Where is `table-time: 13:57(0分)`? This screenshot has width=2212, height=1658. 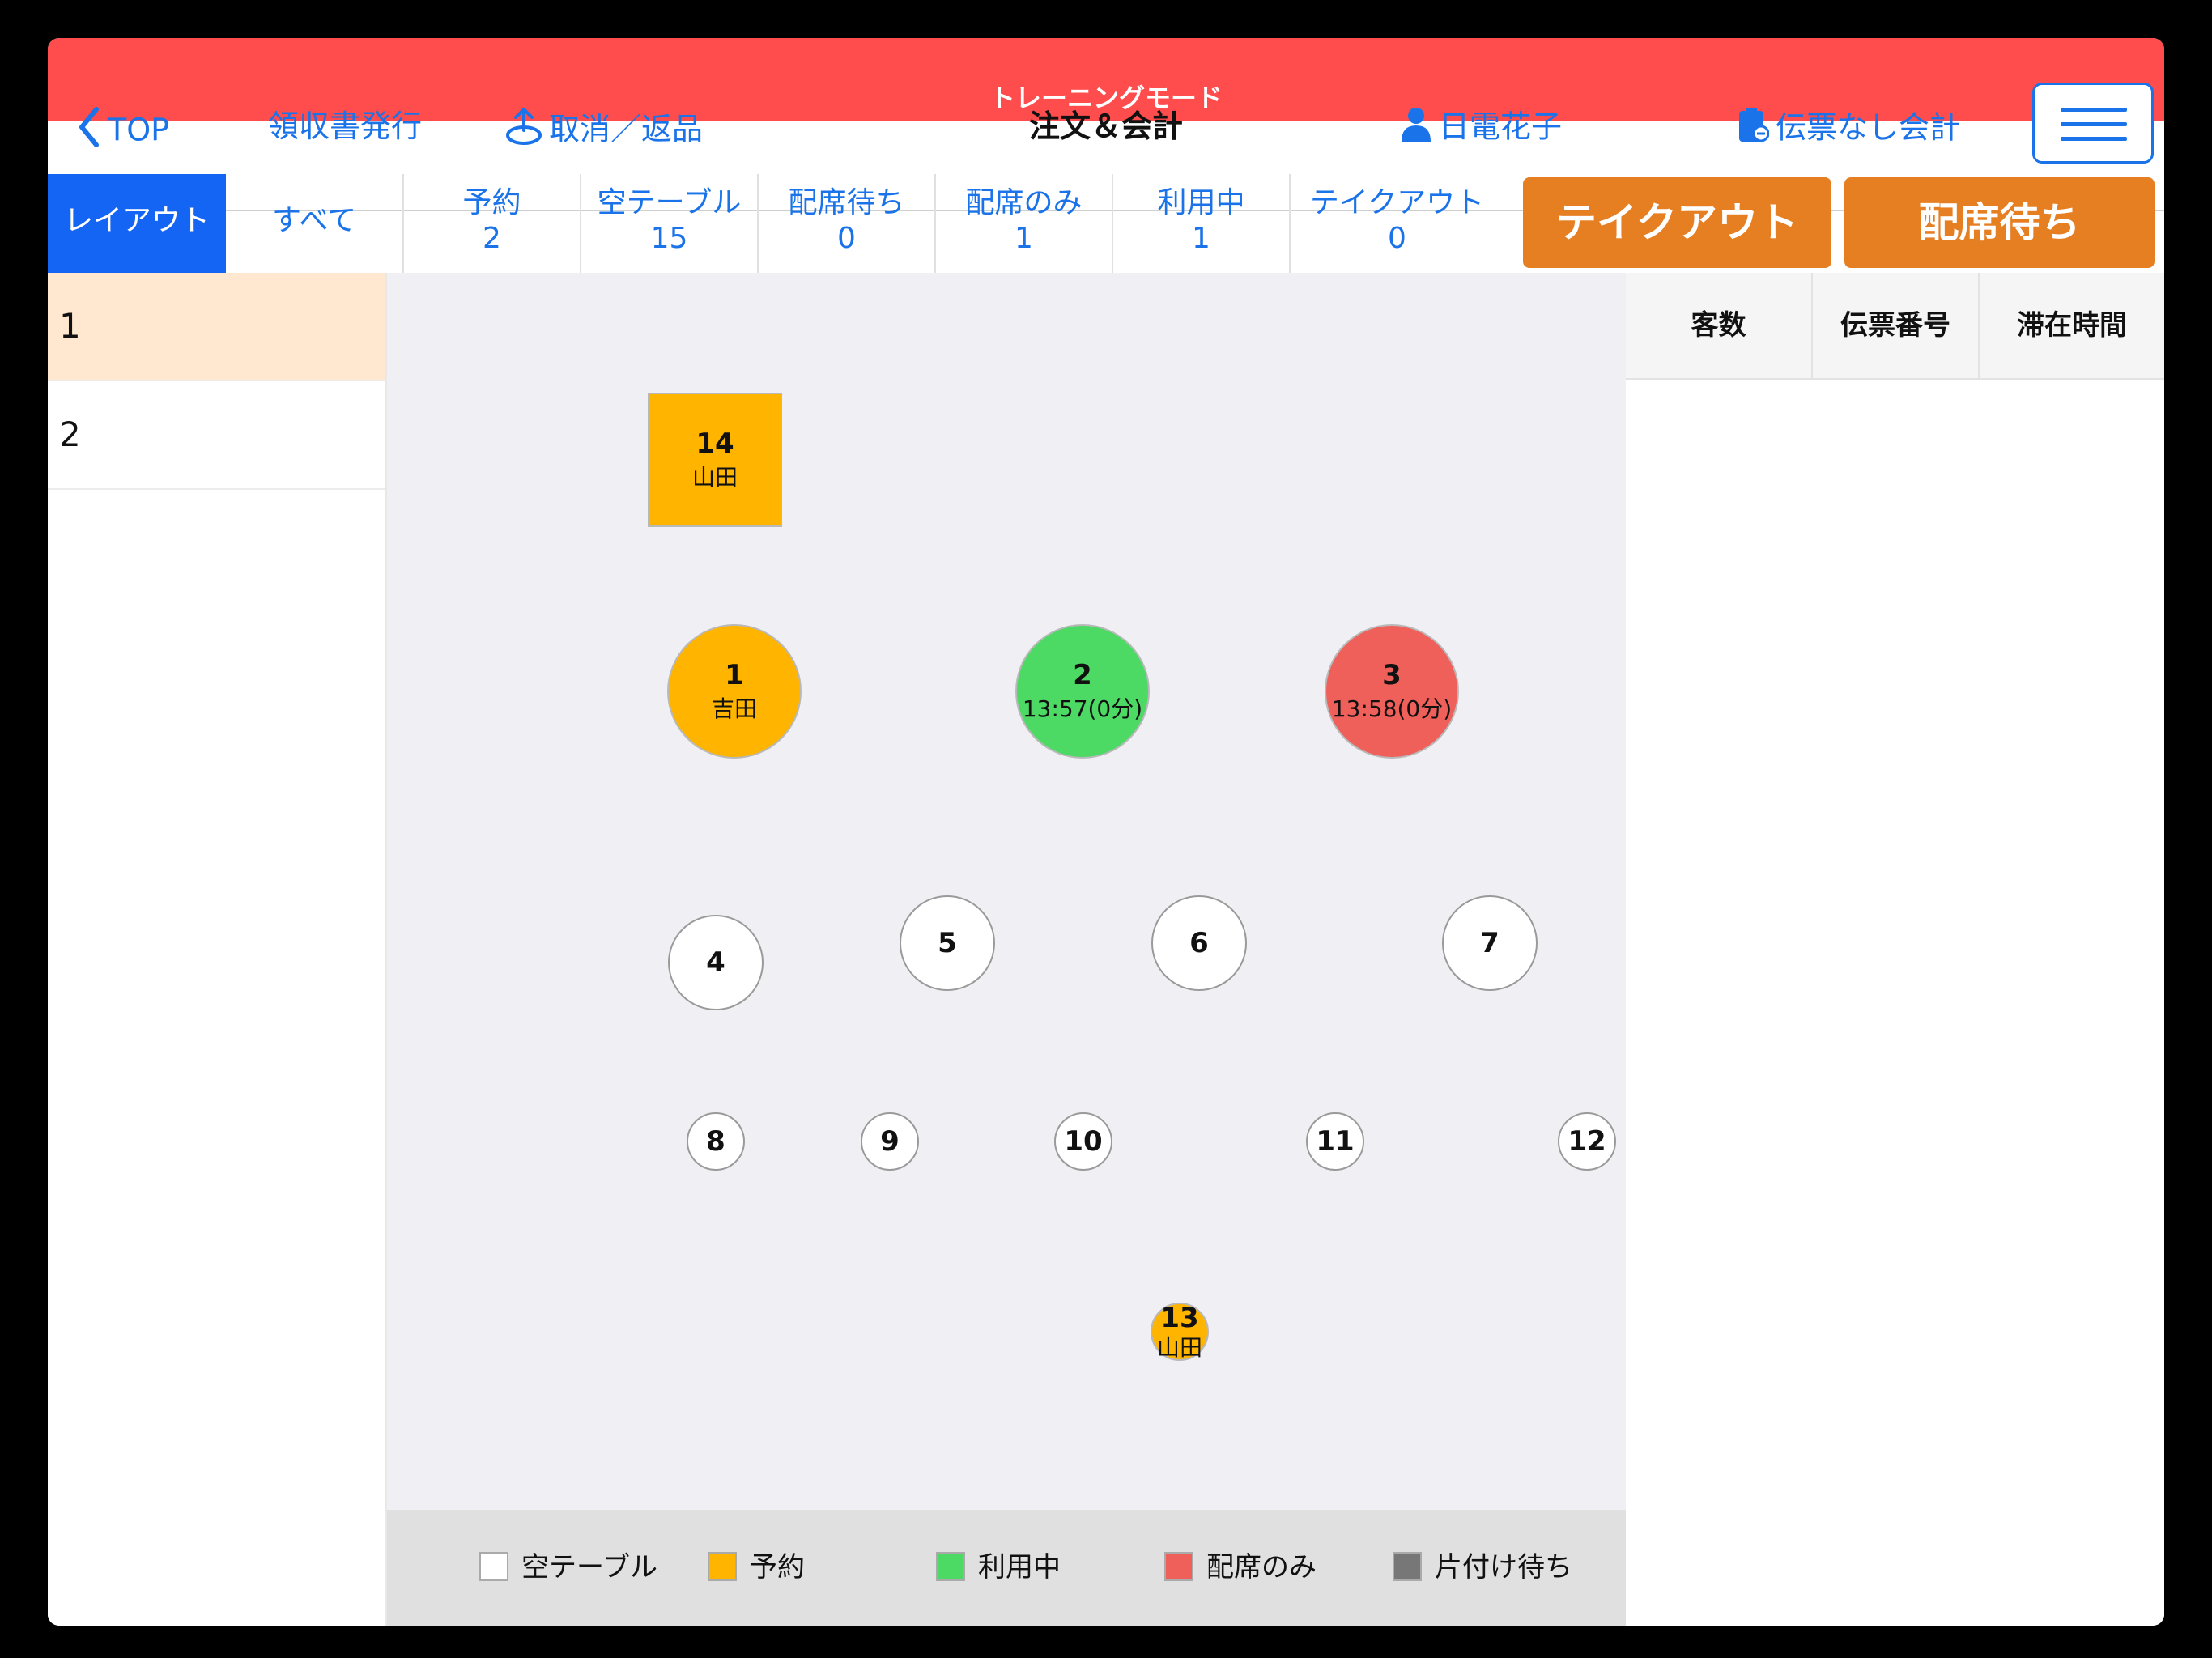 table-time: 13:57(0分) is located at coordinates (1082, 708).